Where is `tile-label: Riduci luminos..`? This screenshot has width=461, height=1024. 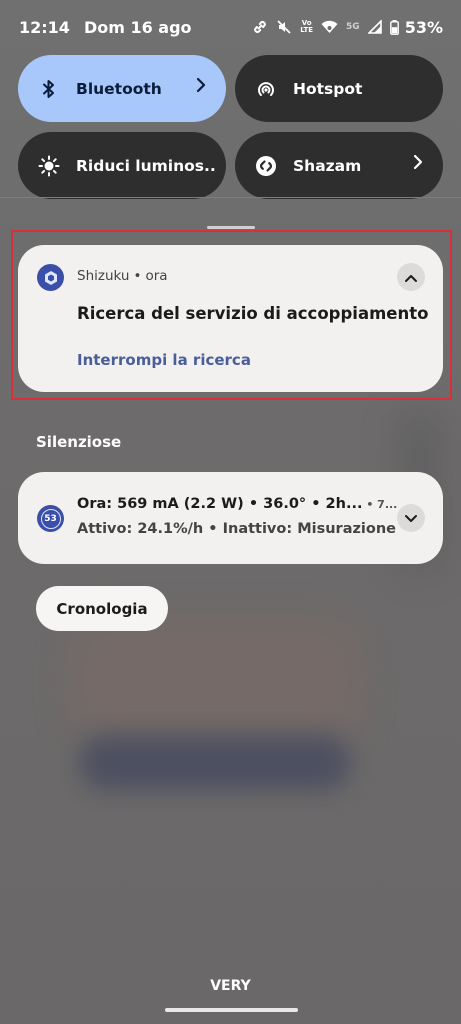
tile-label: Riduci luminos.. is located at coordinates (146, 165).